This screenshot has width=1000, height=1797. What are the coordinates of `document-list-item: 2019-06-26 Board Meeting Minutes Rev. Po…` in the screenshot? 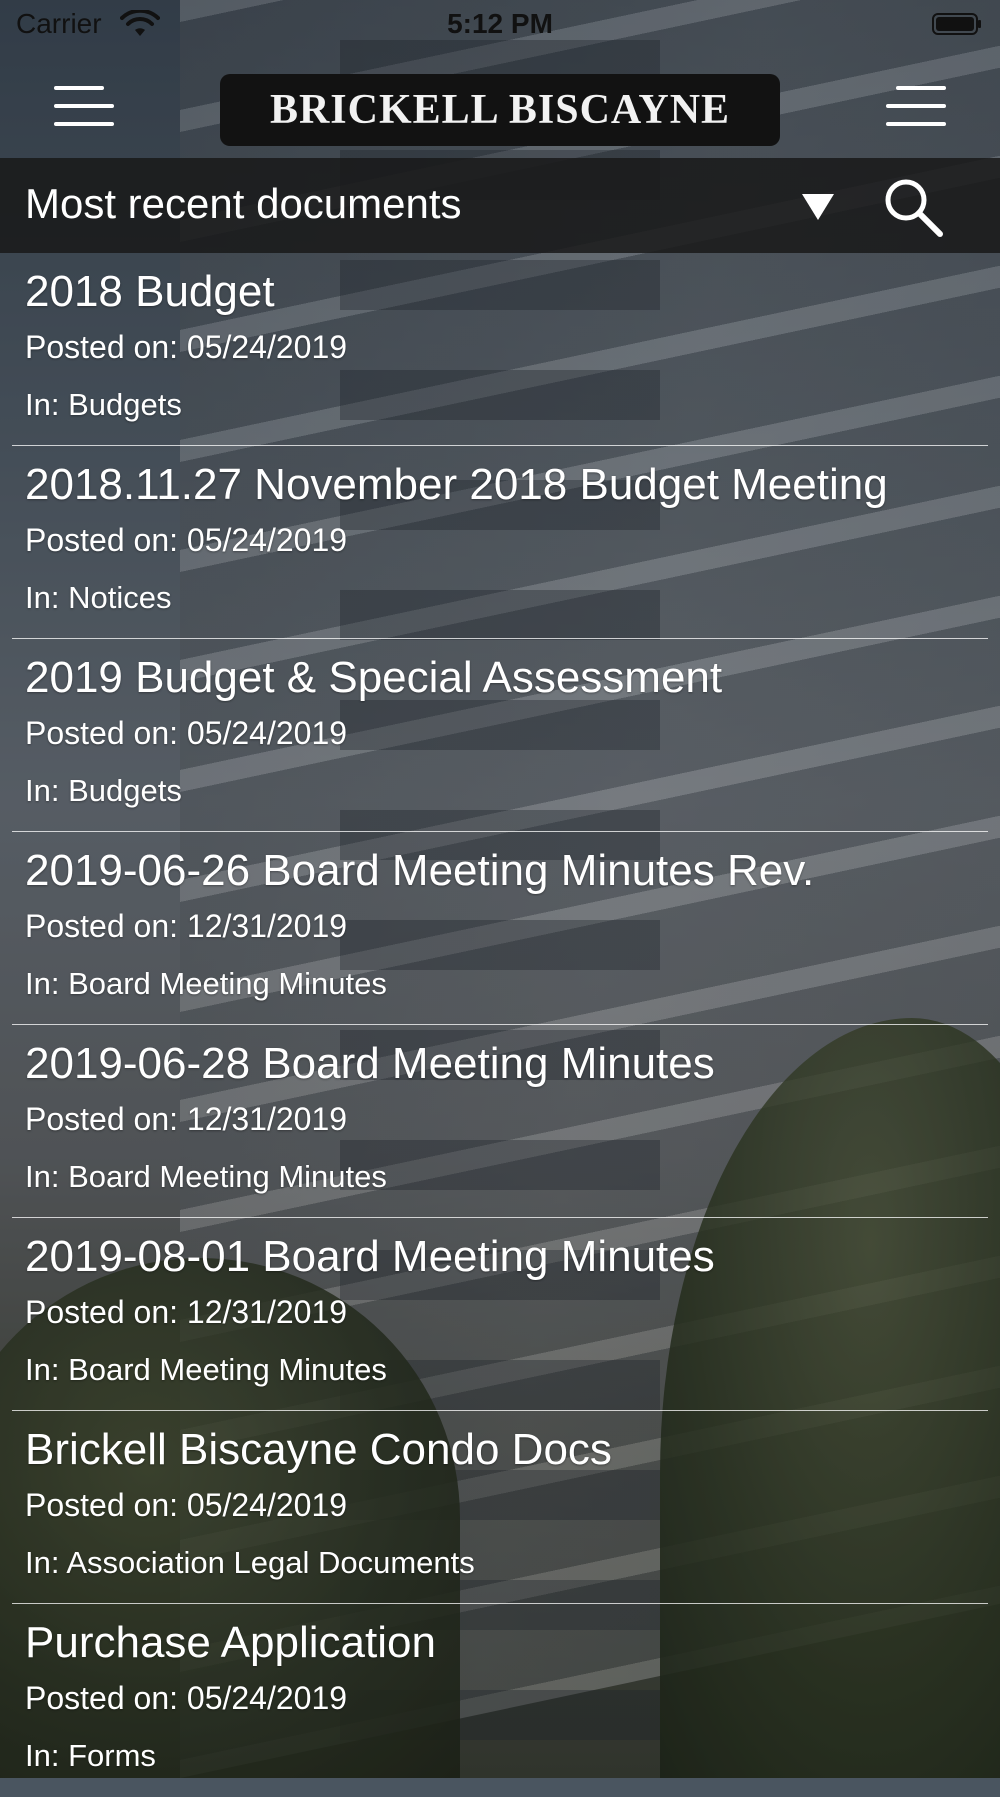 It's located at (500, 928).